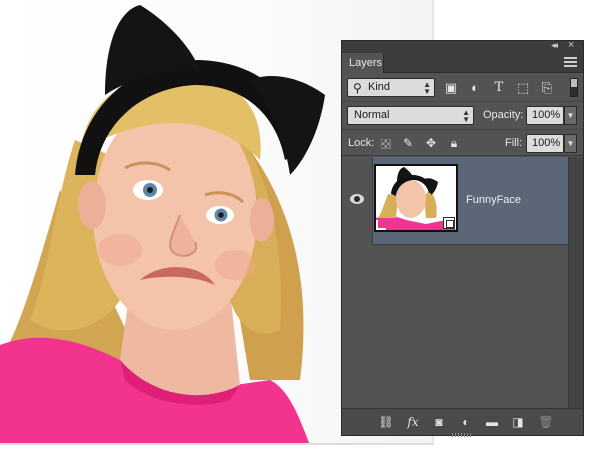 This screenshot has width=600, height=457. What do you see at coordinates (523, 88) in the screenshot?
I see `filter-shape-icon: ⬚` at bounding box center [523, 88].